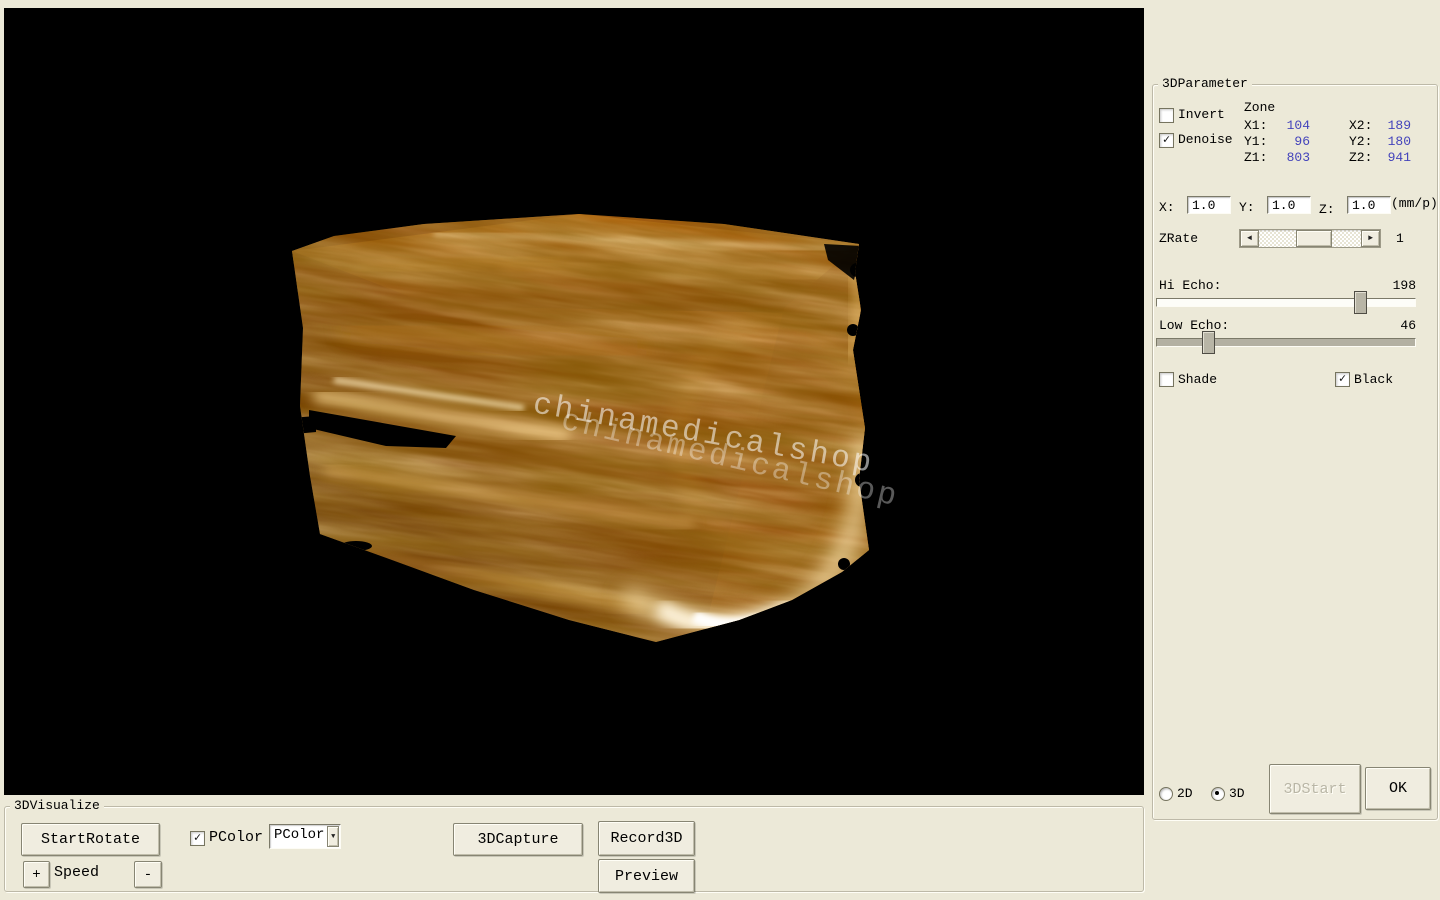 Image resolution: width=1440 pixels, height=900 pixels. I want to click on zrate-value: 1, so click(1400, 238).